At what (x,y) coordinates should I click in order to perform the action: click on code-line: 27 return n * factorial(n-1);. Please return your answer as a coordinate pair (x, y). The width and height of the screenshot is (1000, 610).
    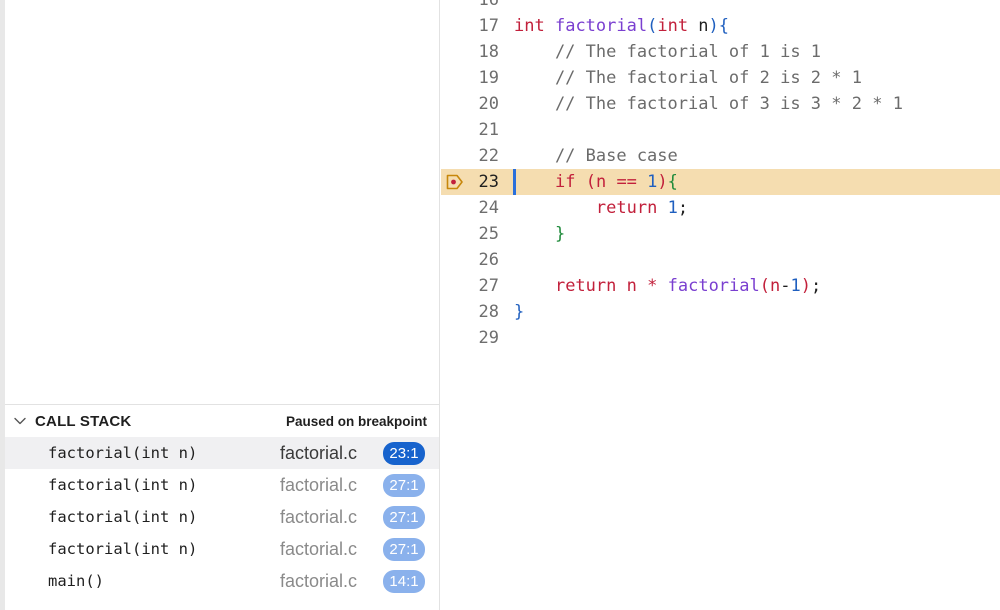
    Looking at the image, I should click on (720, 286).